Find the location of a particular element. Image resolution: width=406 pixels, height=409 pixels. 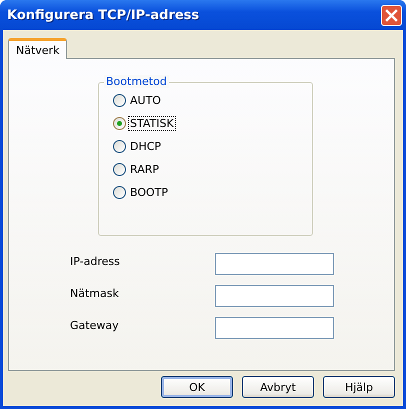

radio-label: AUTO is located at coordinates (145, 100).